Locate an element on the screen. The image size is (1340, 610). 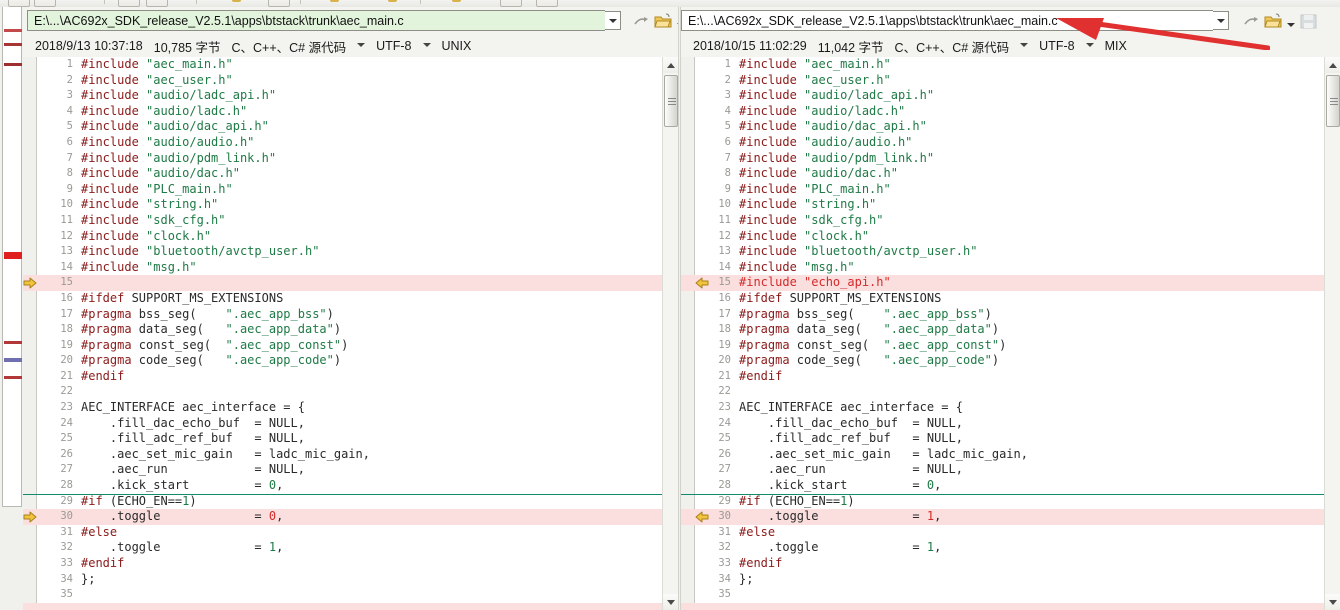
code-line: 15 is located at coordinates (342, 283).